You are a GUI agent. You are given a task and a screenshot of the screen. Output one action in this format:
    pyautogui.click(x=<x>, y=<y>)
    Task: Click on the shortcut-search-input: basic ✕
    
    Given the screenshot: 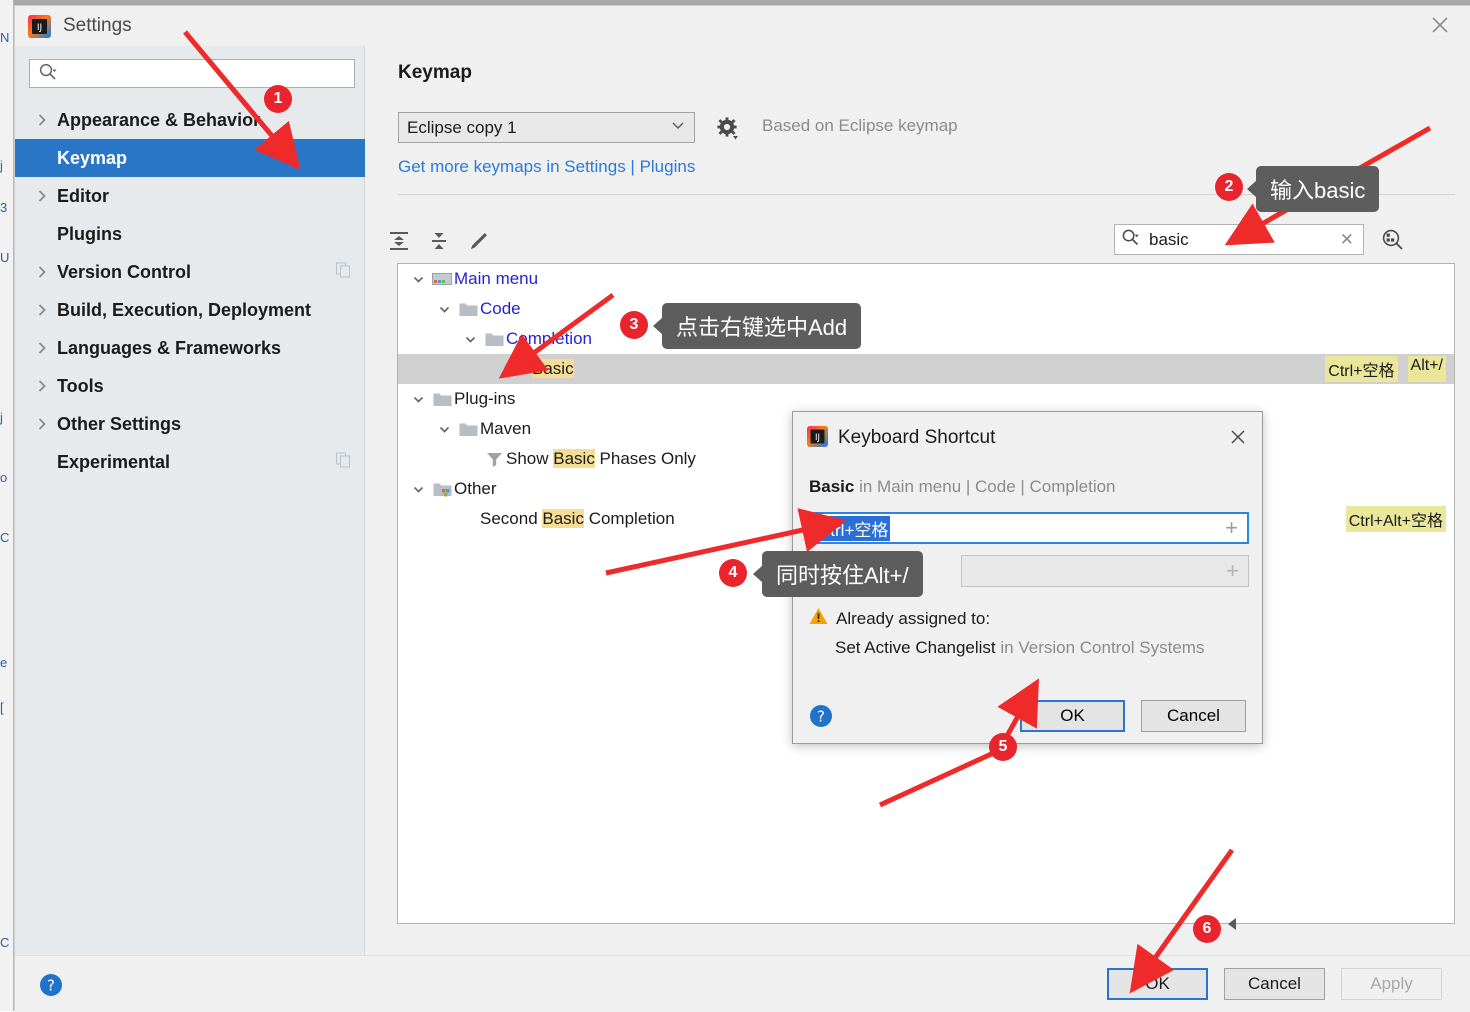 What is the action you would take?
    pyautogui.click(x=1239, y=239)
    